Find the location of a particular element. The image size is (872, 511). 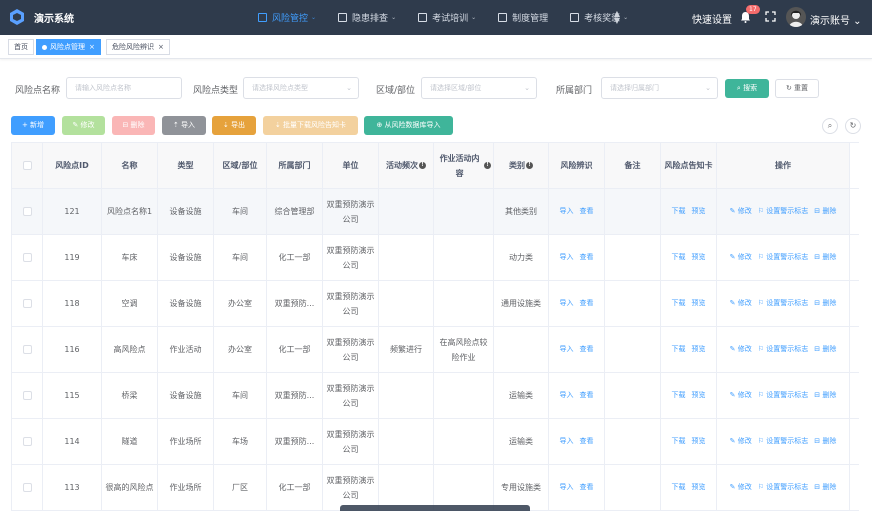

username-dropdown: 演示账号 ⌄ is located at coordinates (836, 19).